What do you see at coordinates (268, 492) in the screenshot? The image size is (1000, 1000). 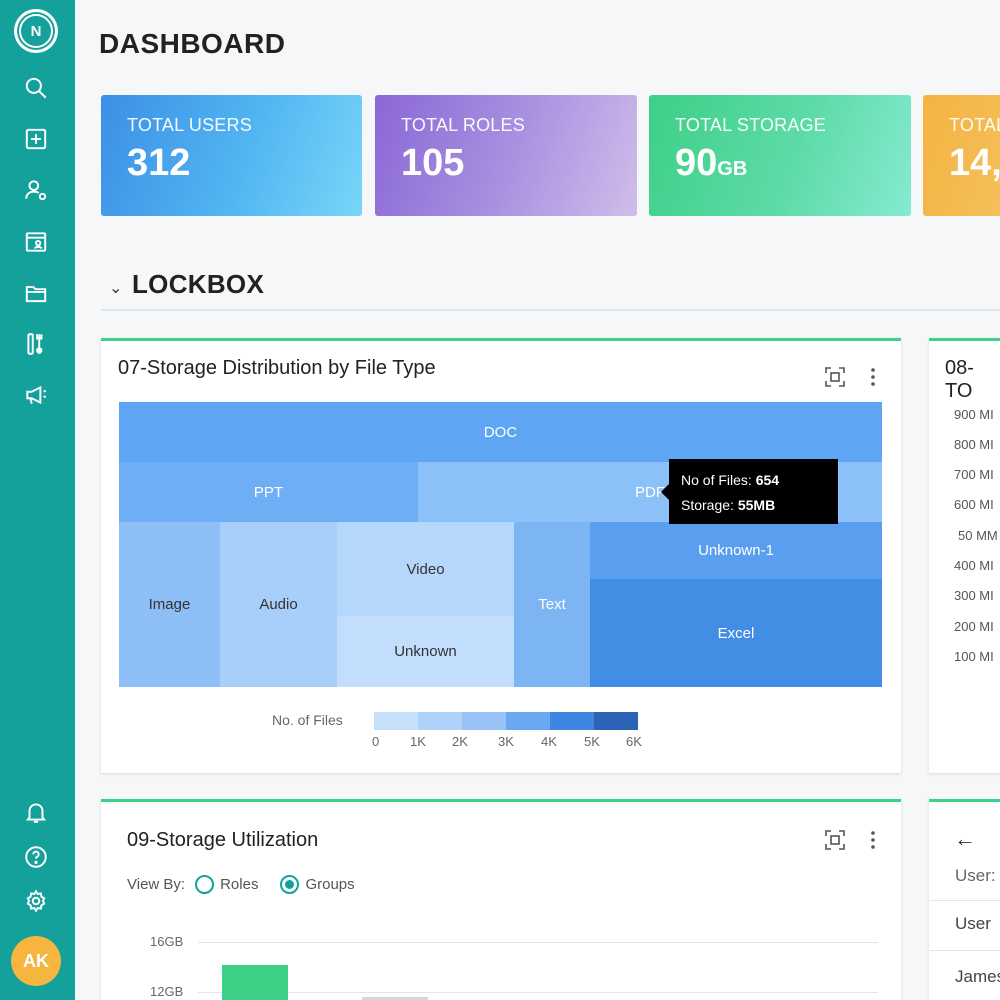 I see `treemap-cell-ppt: PPT` at bounding box center [268, 492].